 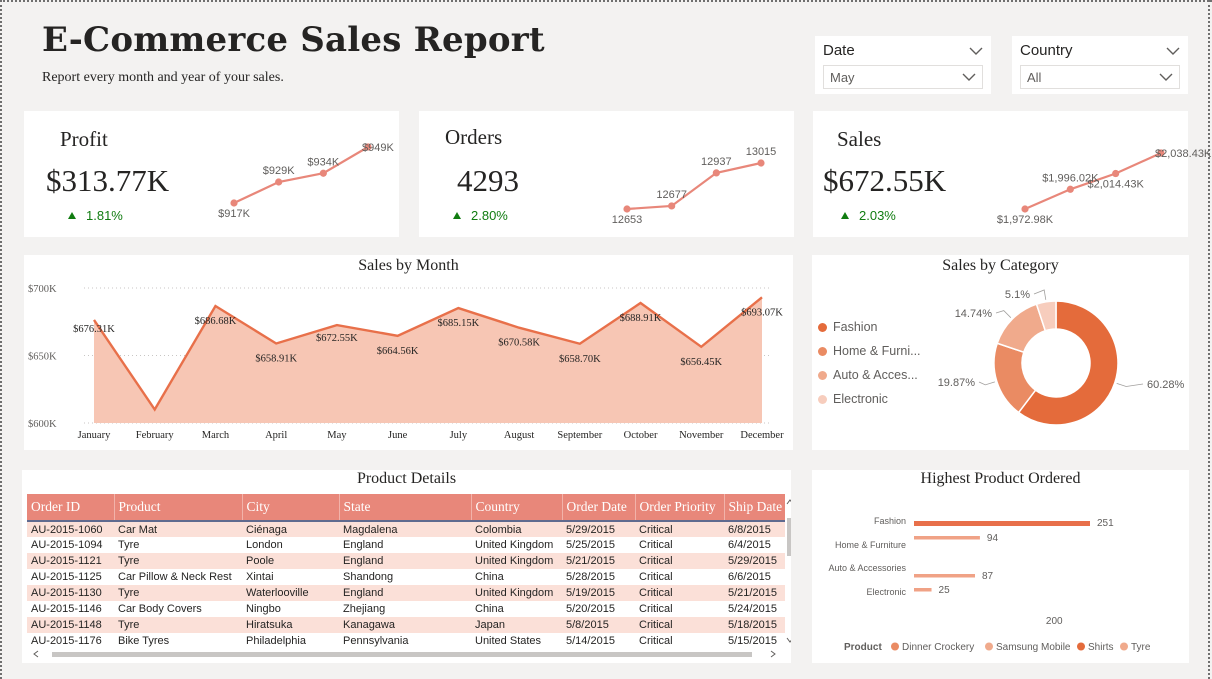 What do you see at coordinates (290, 561) in the screenshot?
I see `table-cell: Poole` at bounding box center [290, 561].